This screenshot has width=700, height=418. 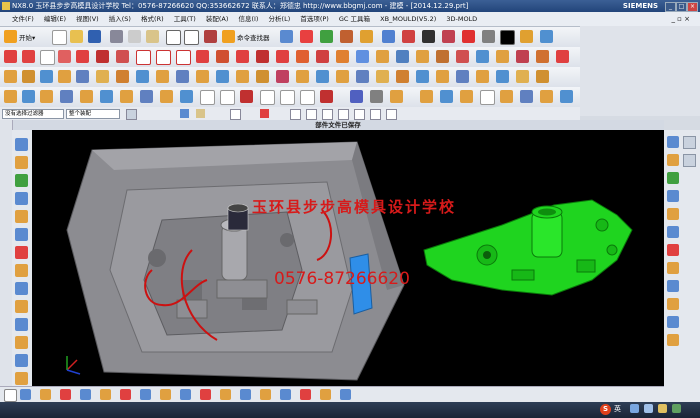 I want to click on menu-xb-mould: XB_MOULD(V5.2), so click(x=408, y=19).